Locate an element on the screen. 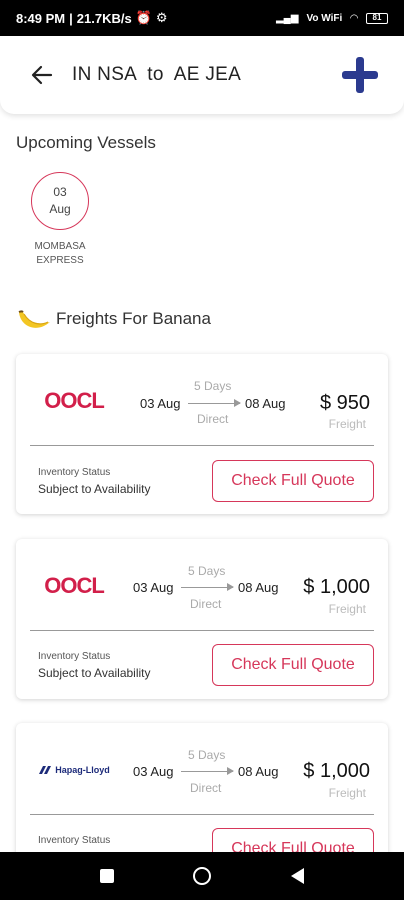  vessel-item: 03 Aug MOMBASA EXPRESS is located at coordinates (60, 220).